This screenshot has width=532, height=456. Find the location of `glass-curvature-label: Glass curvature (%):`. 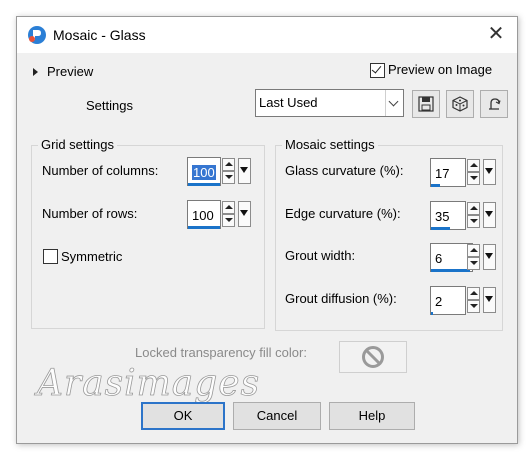

glass-curvature-label: Glass curvature (%): is located at coordinates (344, 170).